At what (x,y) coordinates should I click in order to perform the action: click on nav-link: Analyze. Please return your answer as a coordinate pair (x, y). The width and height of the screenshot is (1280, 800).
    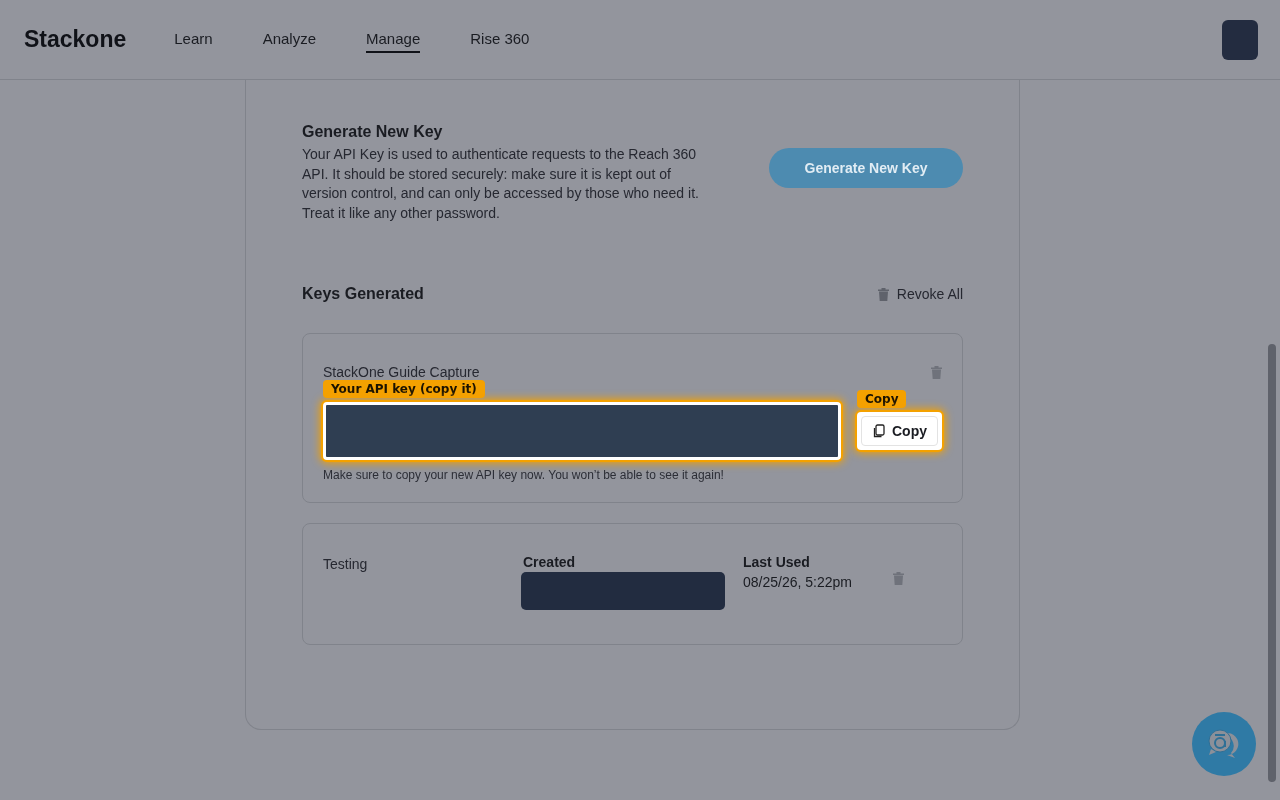
    Looking at the image, I should click on (289, 39).